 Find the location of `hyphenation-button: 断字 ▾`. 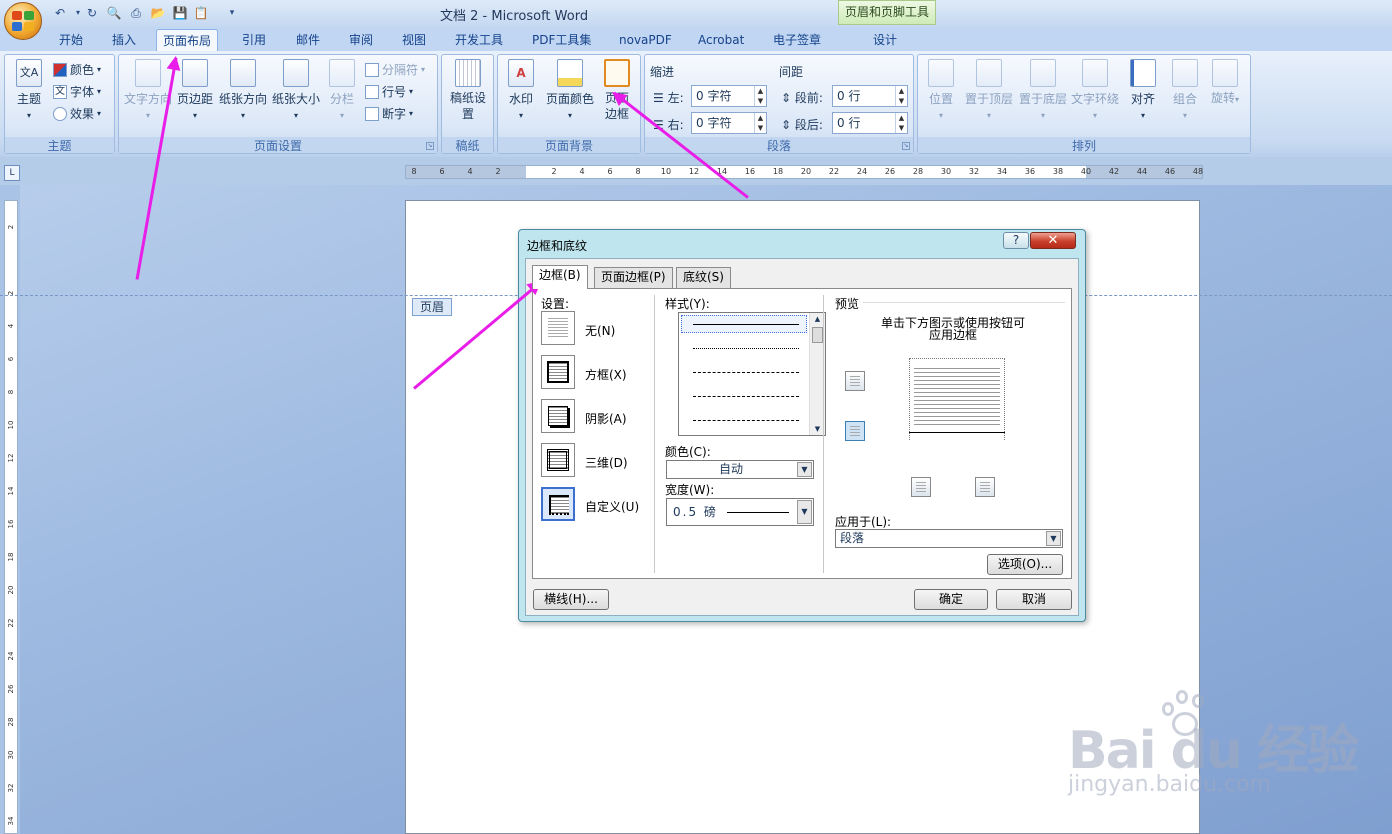

hyphenation-button: 断字 ▾ is located at coordinates (389, 113).